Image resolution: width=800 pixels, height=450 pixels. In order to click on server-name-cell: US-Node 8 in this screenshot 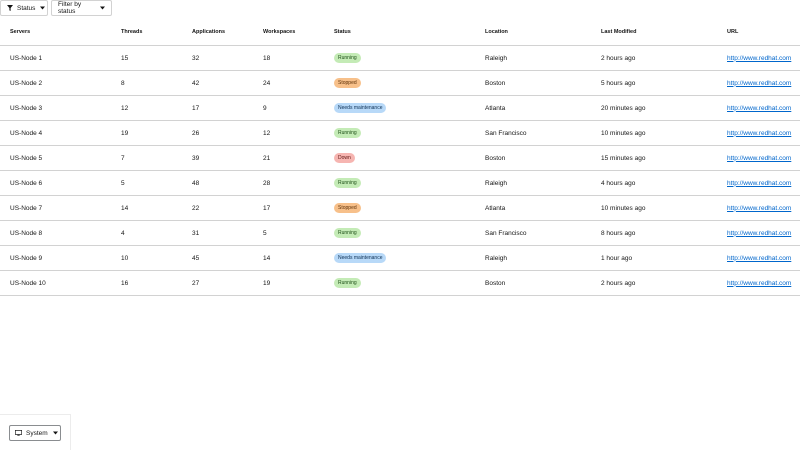, I will do `click(55, 233)`.